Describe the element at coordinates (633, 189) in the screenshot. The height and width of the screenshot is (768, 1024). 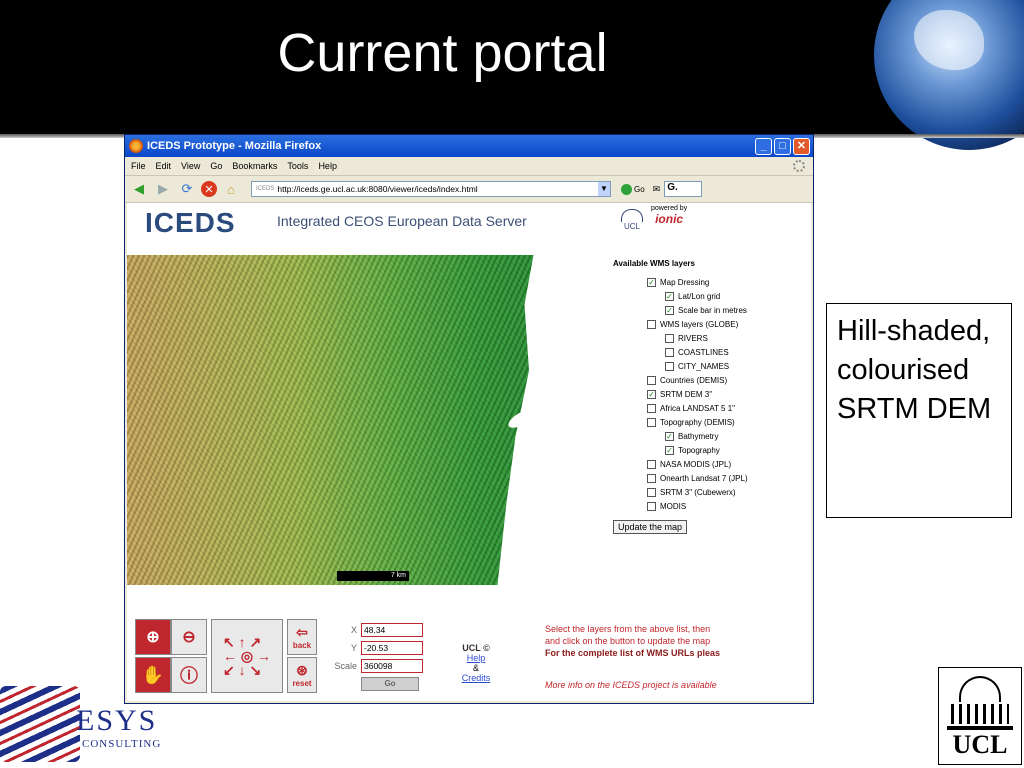
I see `go-button: Go` at that location.